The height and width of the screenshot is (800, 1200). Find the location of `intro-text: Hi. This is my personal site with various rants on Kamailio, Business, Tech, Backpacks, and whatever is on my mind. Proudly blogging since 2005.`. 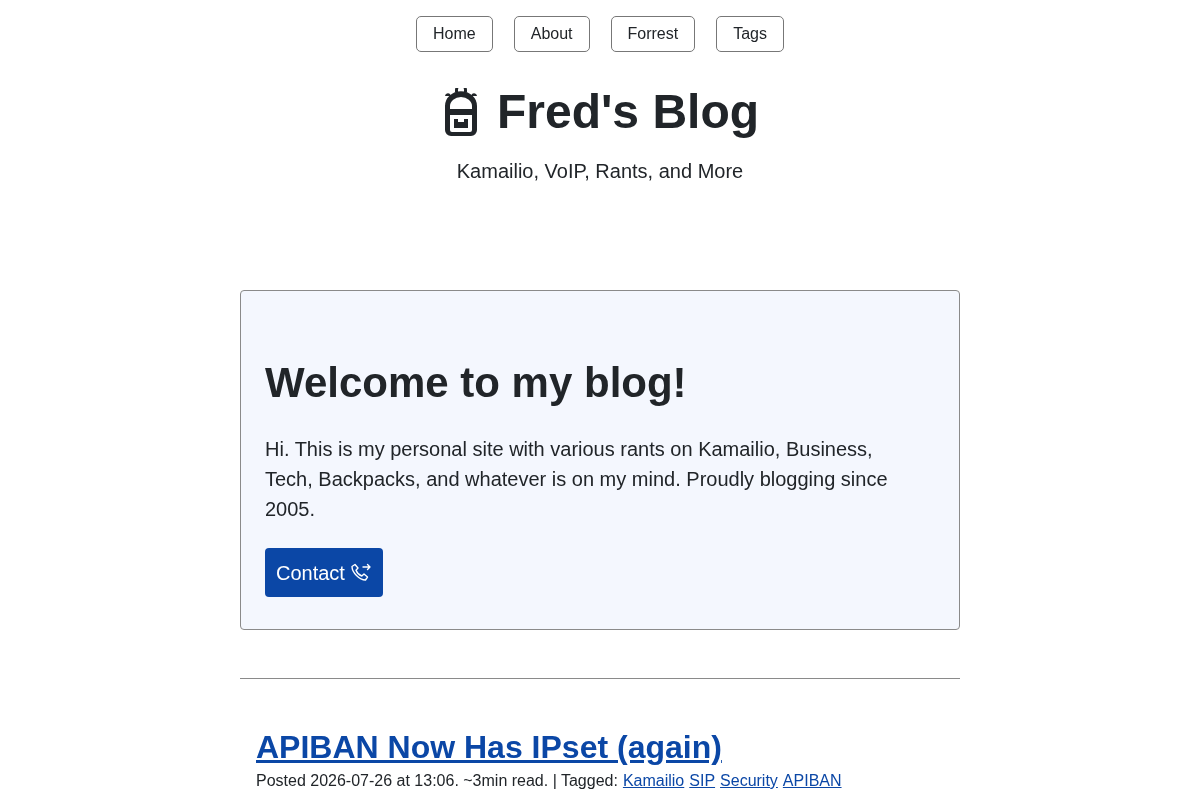

intro-text: Hi. This is my personal site with various rants on Kamailio, Business, Tech, Backpacks, and whatever is on my mind. Proudly blogging since 2005. is located at coordinates (577, 479).